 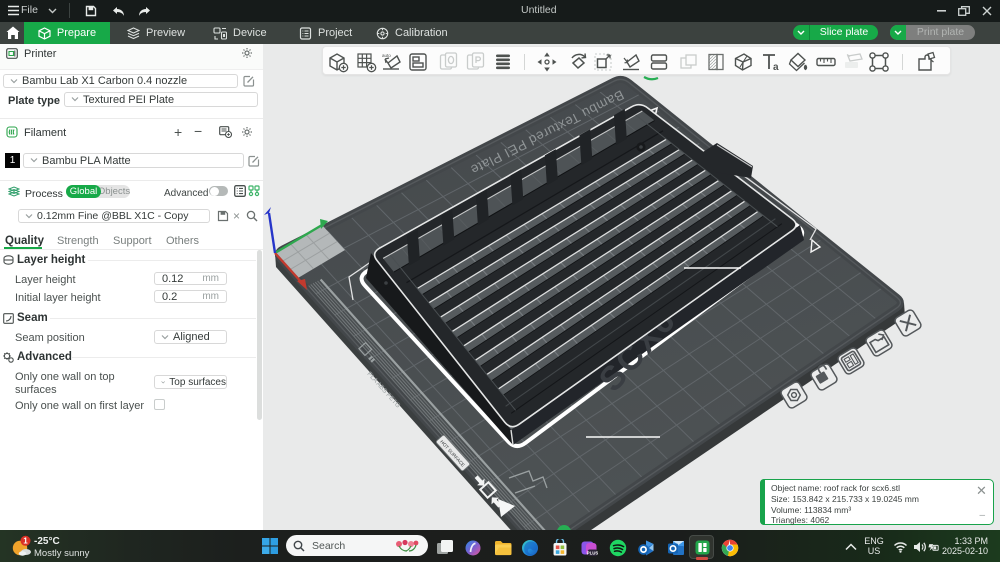 What do you see at coordinates (776, 67) in the screenshot?
I see `svg-text: a` at bounding box center [776, 67].